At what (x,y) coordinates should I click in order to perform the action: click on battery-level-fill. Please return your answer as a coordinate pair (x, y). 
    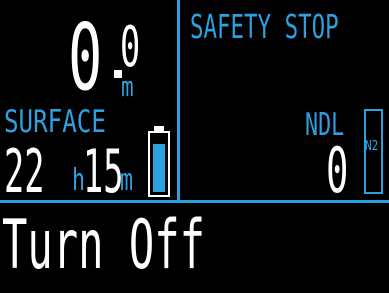
    Looking at the image, I should click on (159, 168).